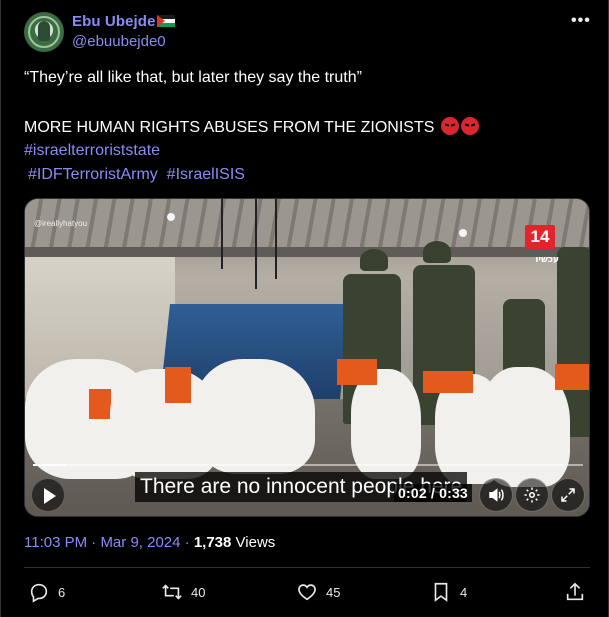  I want to click on video-time: 0:02 / 0:33, so click(433, 493).